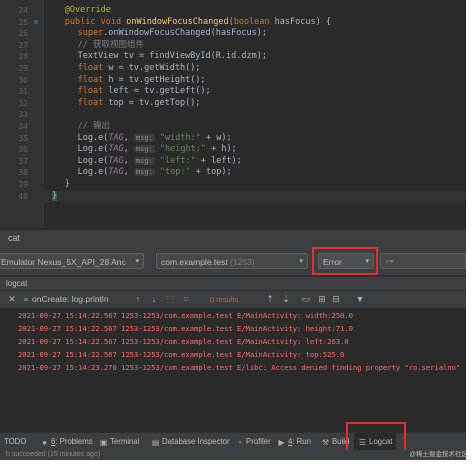 Image resolution: width=474 pixels, height=467 pixels. Describe the element at coordinates (221, 149) in the screenshot. I see `code-token: + h);` at that location.